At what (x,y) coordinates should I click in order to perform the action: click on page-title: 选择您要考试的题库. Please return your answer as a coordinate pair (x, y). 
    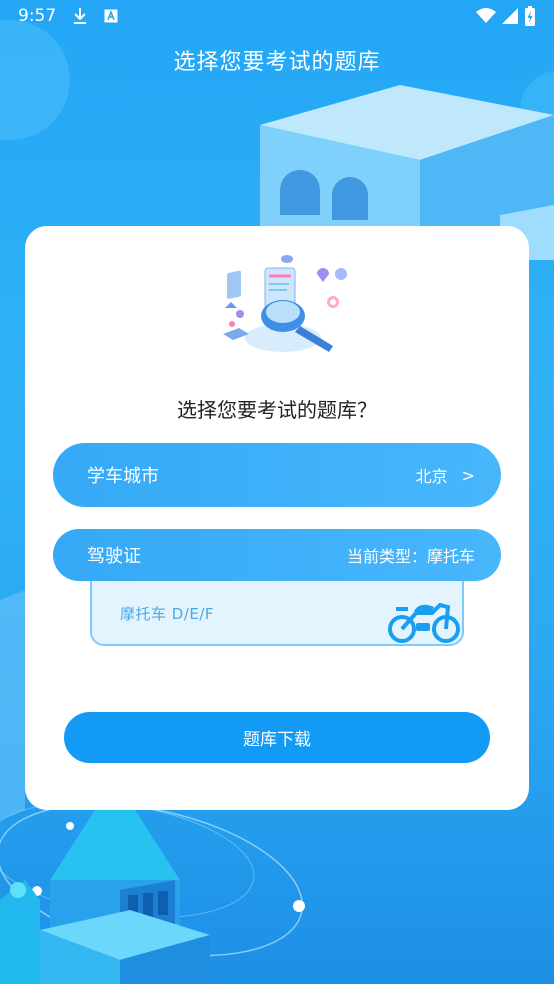
    Looking at the image, I should click on (277, 62).